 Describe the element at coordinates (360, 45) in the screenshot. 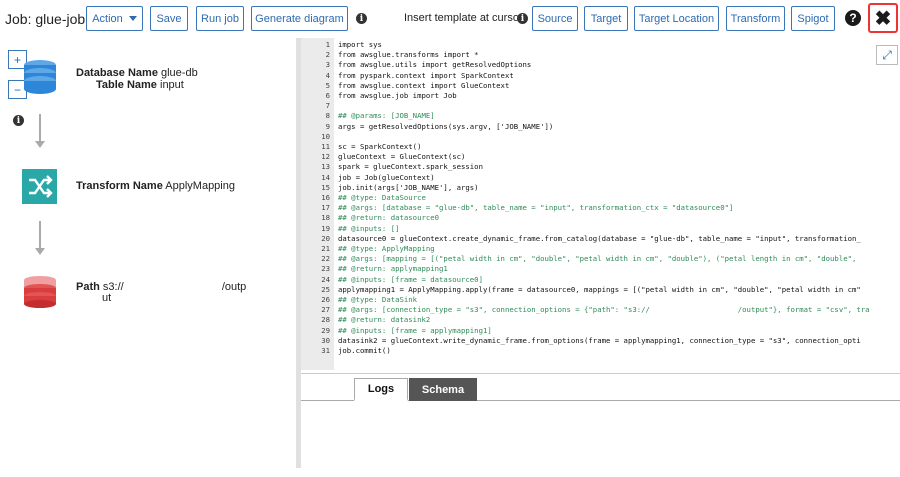

I see `code-text: import sys` at that location.